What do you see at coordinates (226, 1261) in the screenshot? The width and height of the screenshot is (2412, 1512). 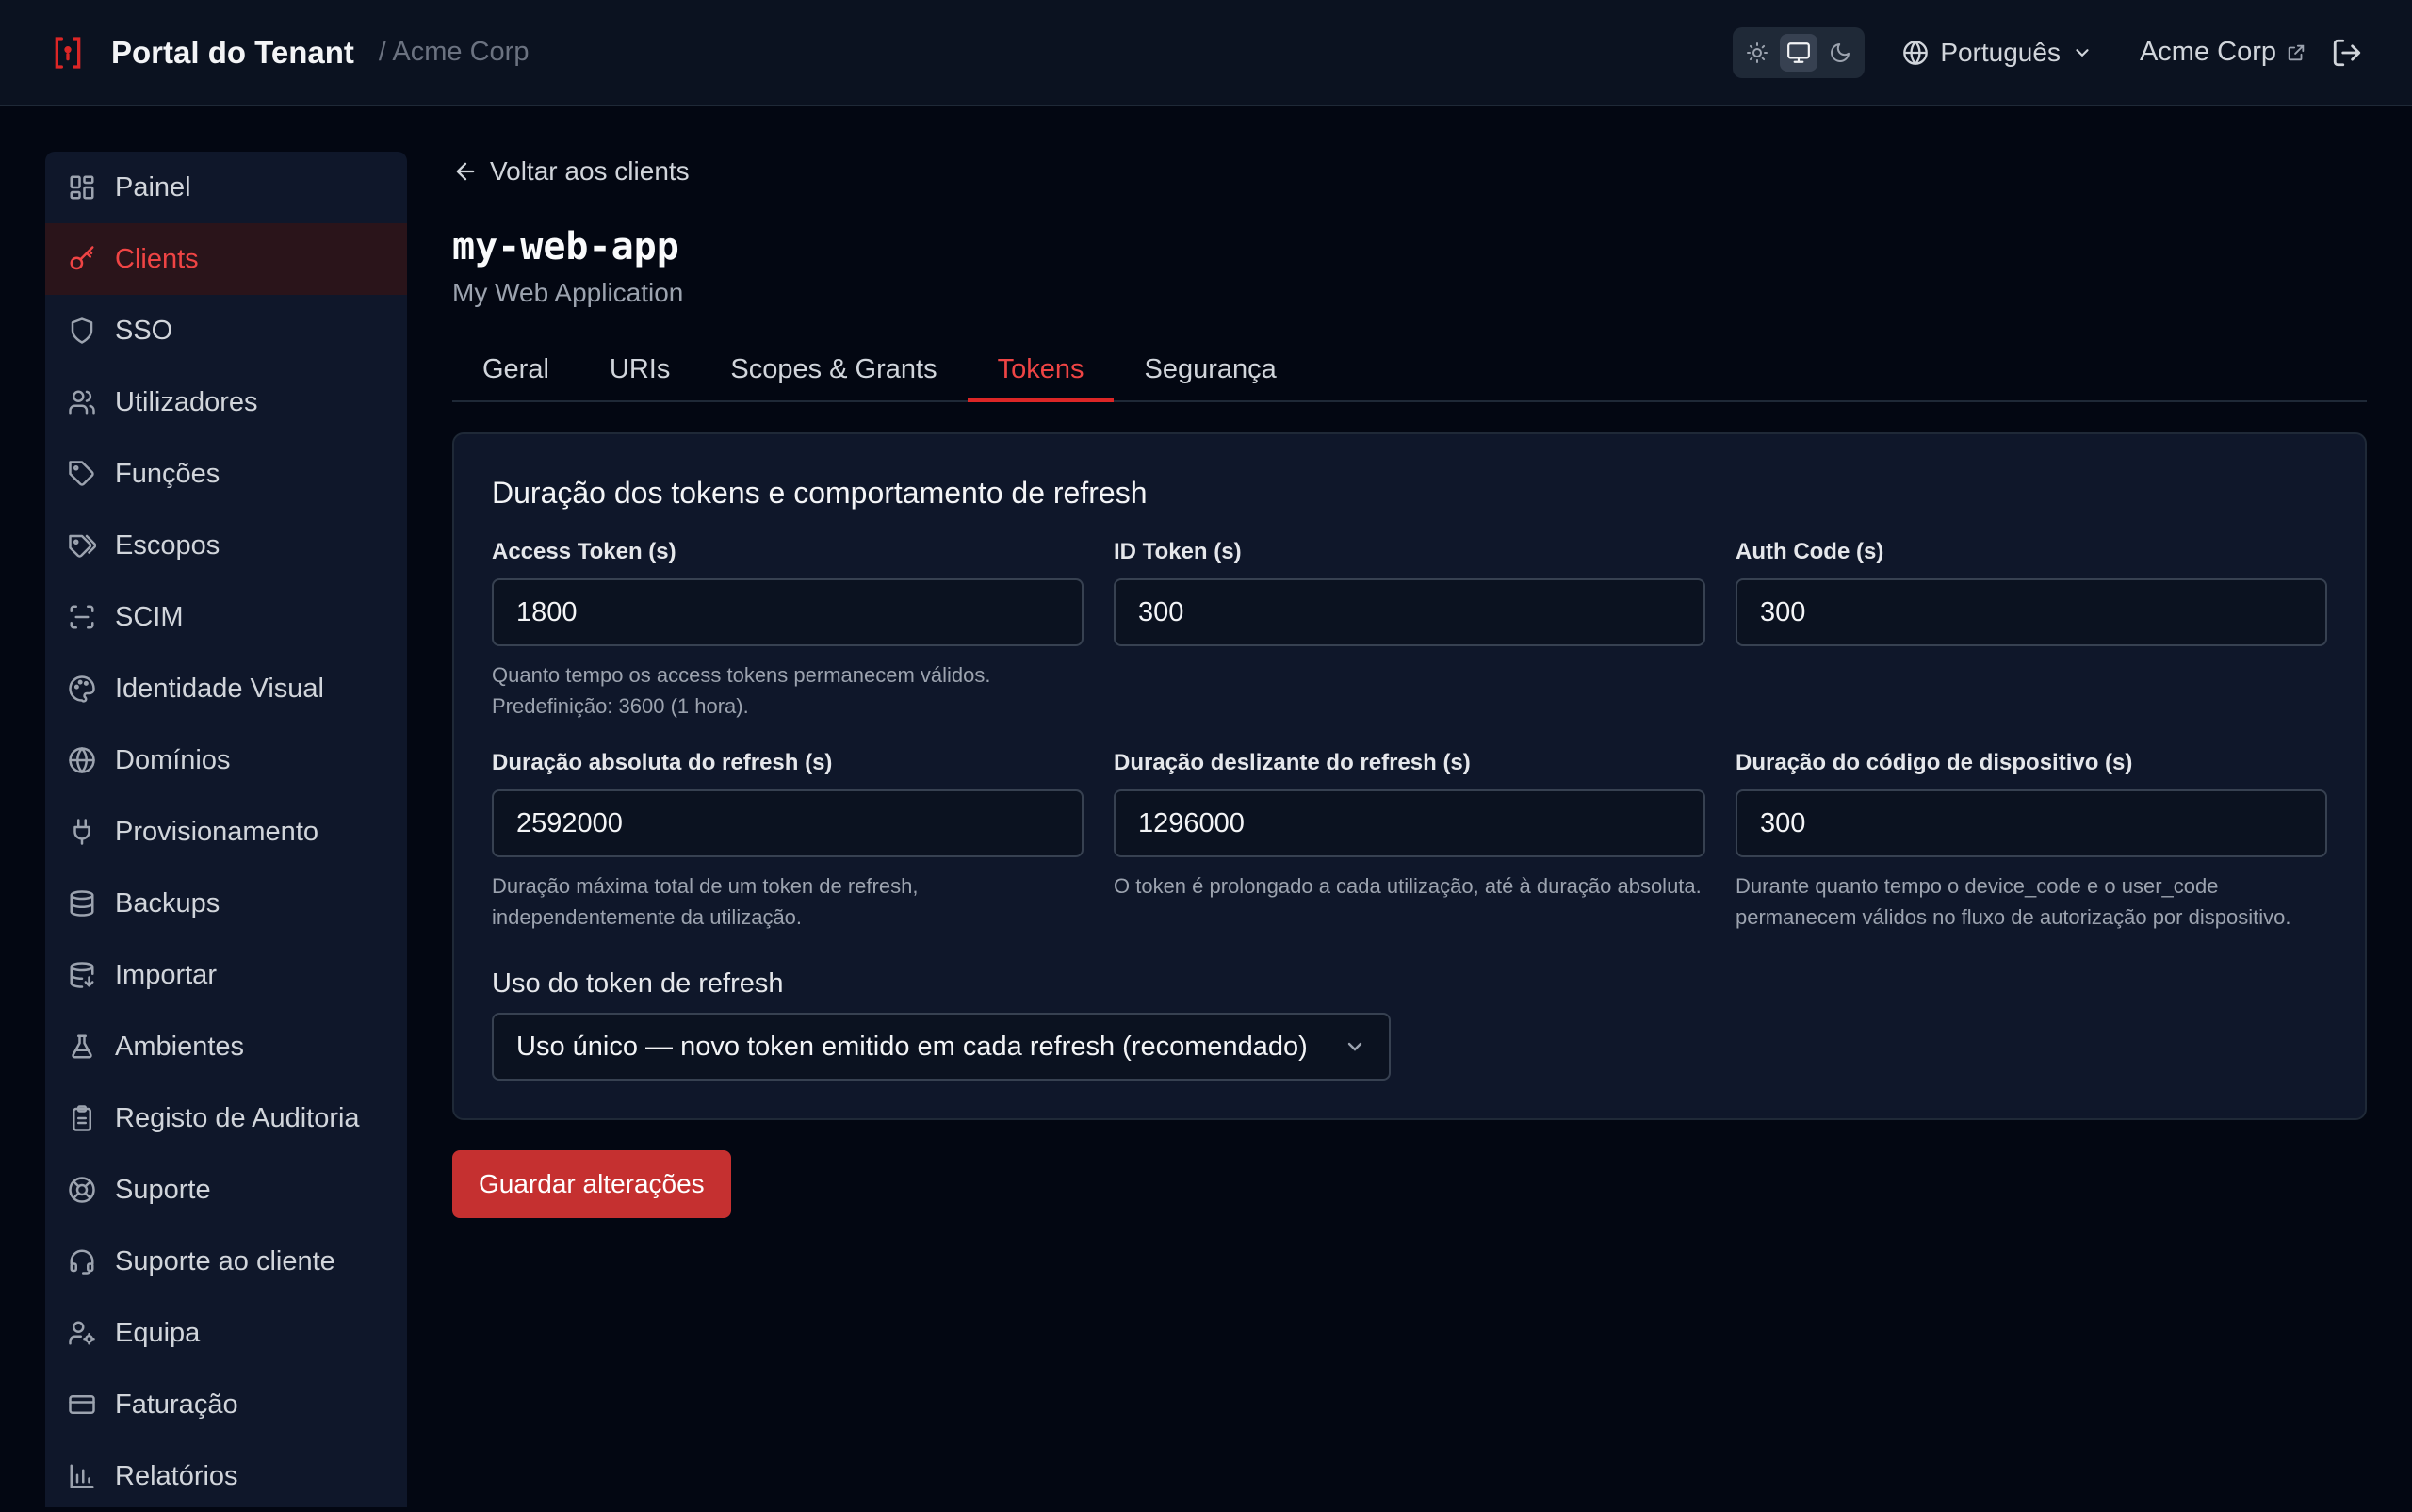 I see `sidebar-item-suporte-ao-cliente: Suporte ao cliente` at bounding box center [226, 1261].